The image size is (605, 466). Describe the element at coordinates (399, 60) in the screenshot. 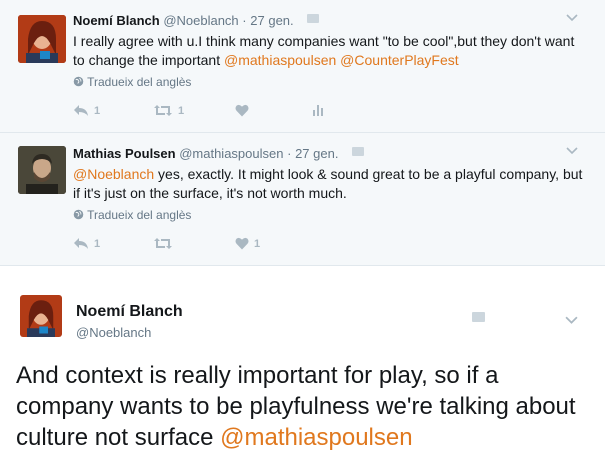

I see `mention-link: @CounterPlayFest` at that location.